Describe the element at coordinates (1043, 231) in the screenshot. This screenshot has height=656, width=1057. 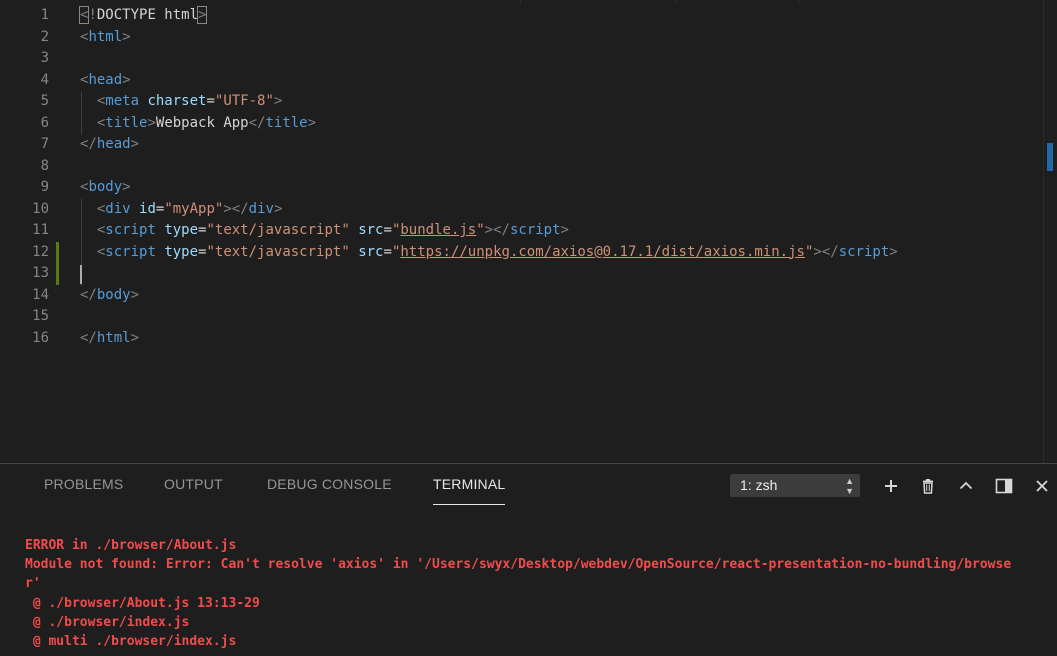
I see `overview-ruler` at that location.